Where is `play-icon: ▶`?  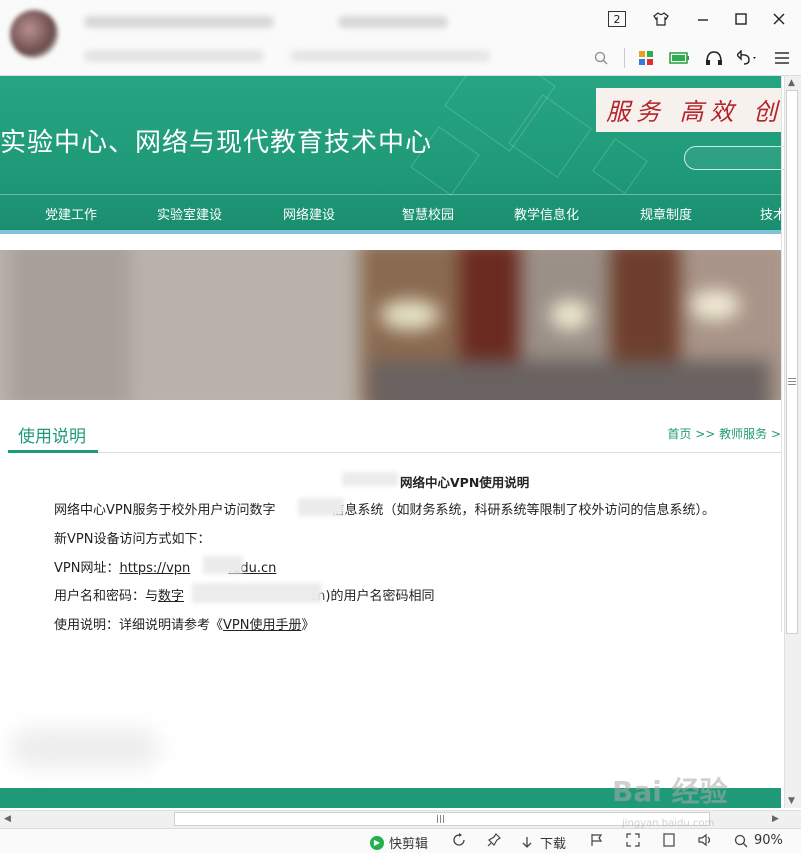
play-icon: ▶ is located at coordinates (377, 842).